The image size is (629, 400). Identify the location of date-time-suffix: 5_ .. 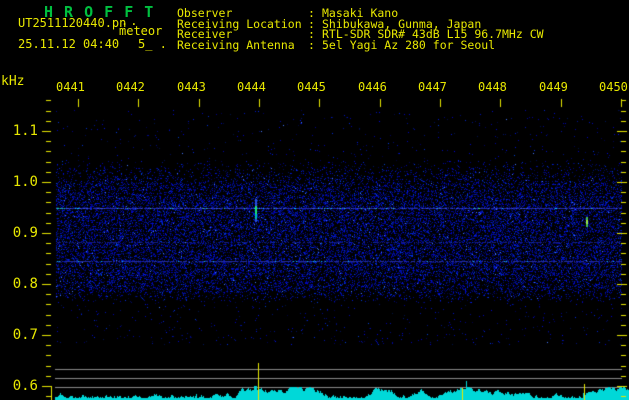
(152, 44).